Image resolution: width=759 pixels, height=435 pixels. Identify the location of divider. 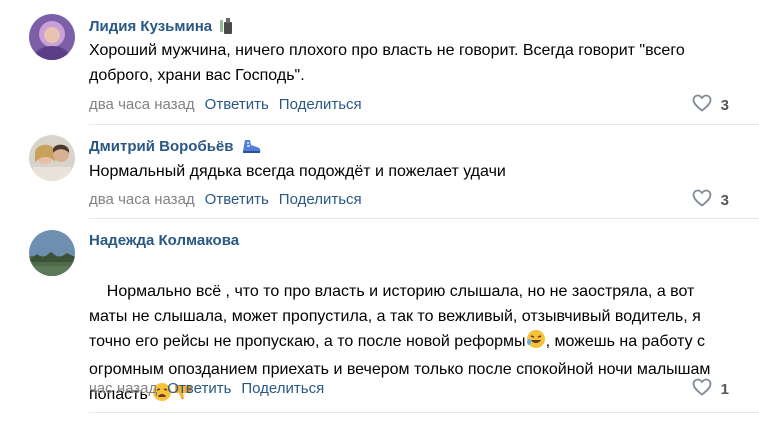
(424, 412).